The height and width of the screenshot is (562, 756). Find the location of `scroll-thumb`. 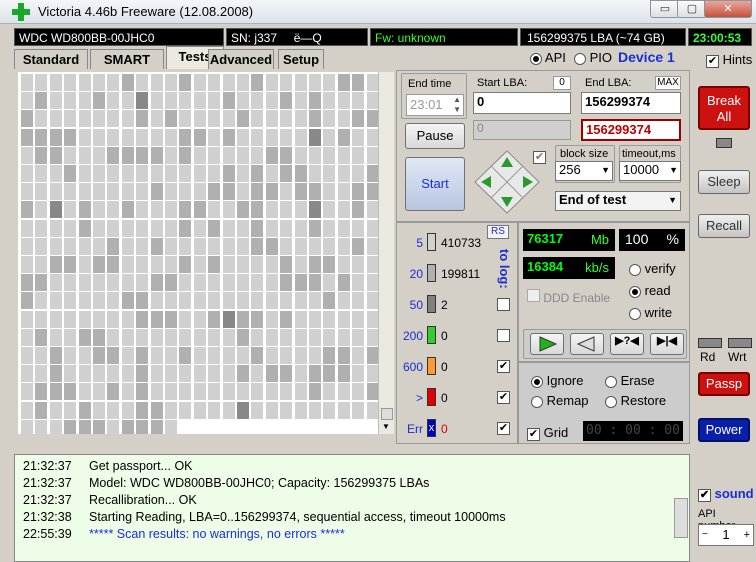

scroll-thumb is located at coordinates (387, 414).